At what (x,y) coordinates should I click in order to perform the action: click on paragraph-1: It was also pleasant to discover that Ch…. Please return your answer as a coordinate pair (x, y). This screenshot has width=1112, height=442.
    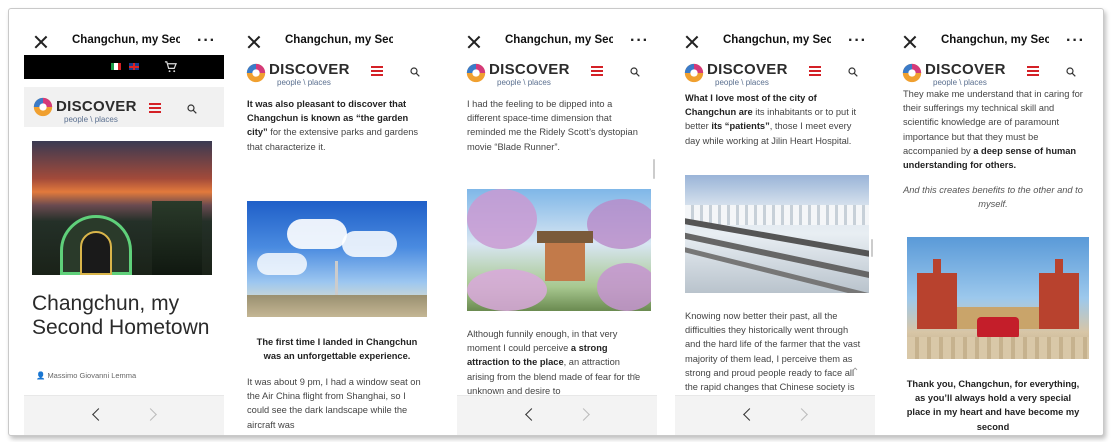
    Looking at the image, I should click on (333, 125).